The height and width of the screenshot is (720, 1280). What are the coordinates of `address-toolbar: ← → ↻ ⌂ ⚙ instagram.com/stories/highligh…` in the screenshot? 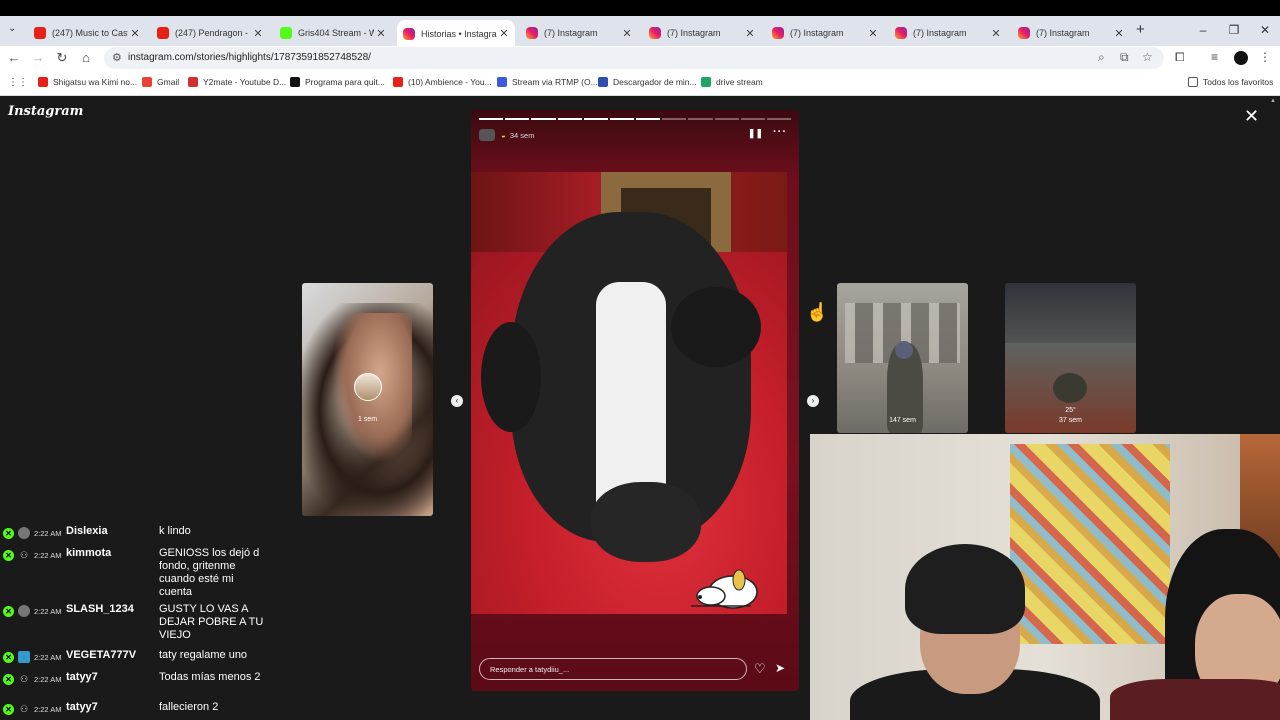 It's located at (640, 58).